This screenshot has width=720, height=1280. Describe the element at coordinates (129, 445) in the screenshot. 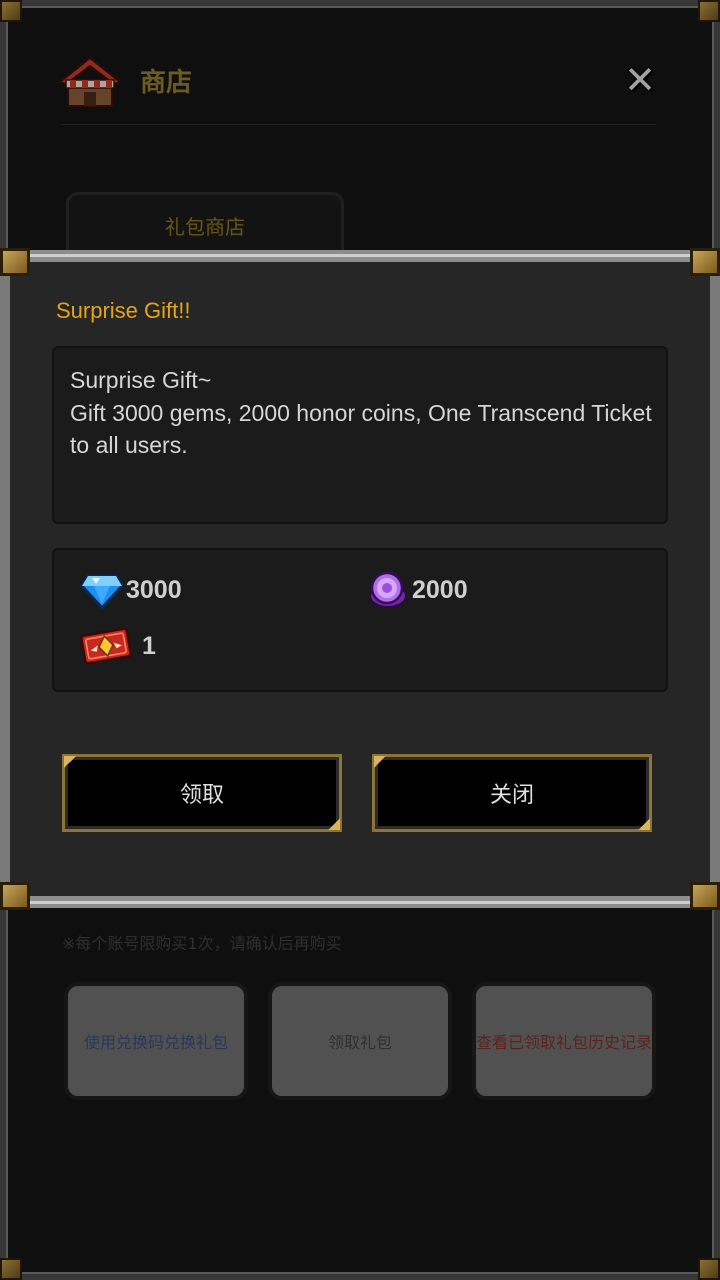

I see `message-line: to all users.` at that location.